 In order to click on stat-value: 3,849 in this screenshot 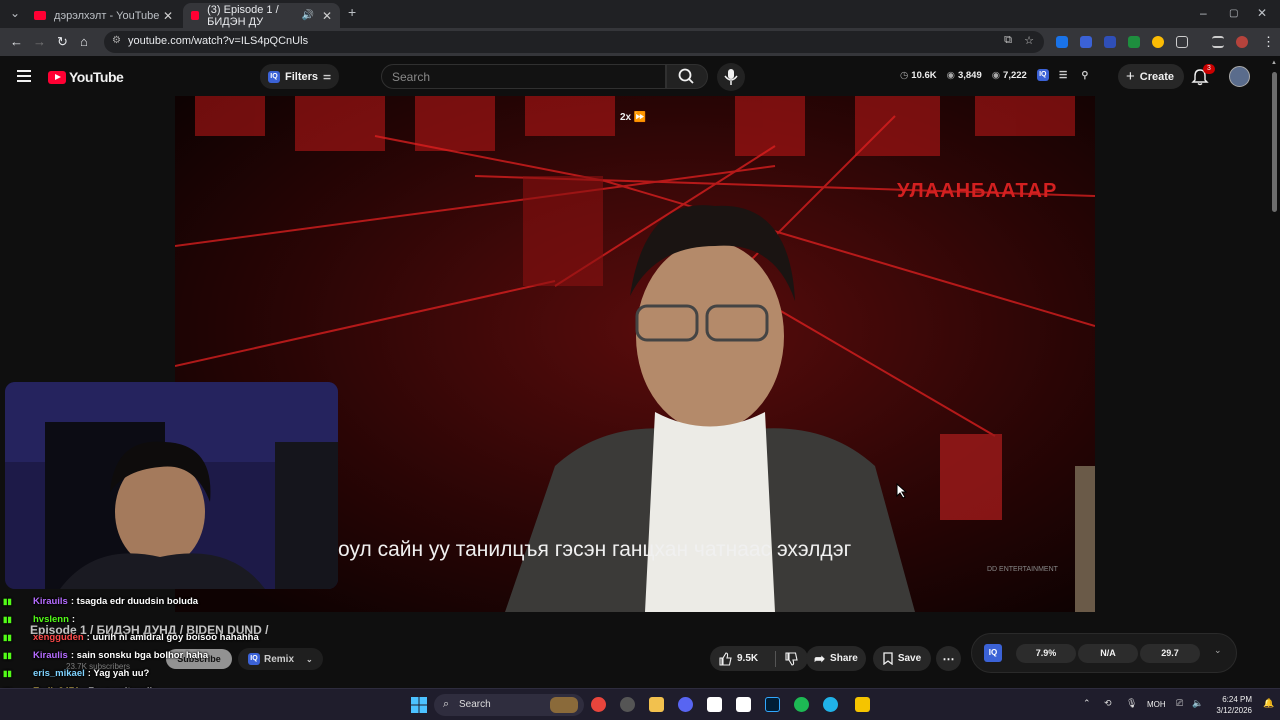, I will do `click(969, 75)`.